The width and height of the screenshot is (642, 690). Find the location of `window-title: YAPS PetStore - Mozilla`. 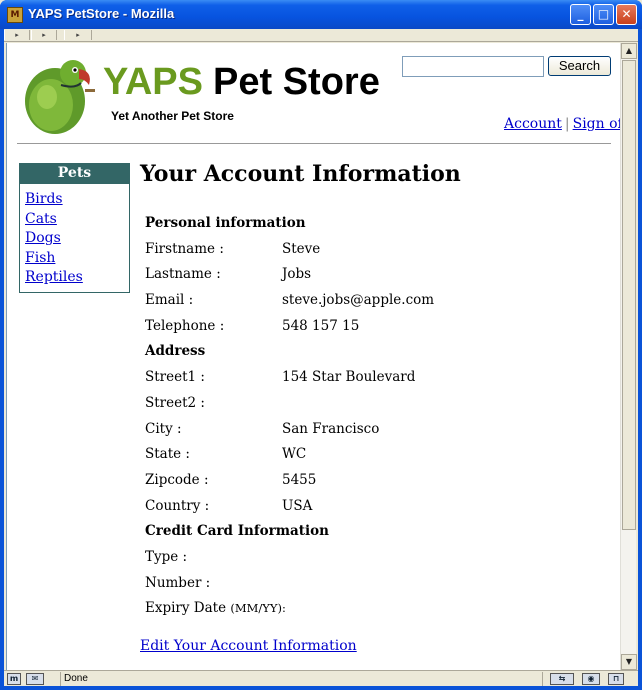

window-title: YAPS PetStore - Mozilla is located at coordinates (101, 13).